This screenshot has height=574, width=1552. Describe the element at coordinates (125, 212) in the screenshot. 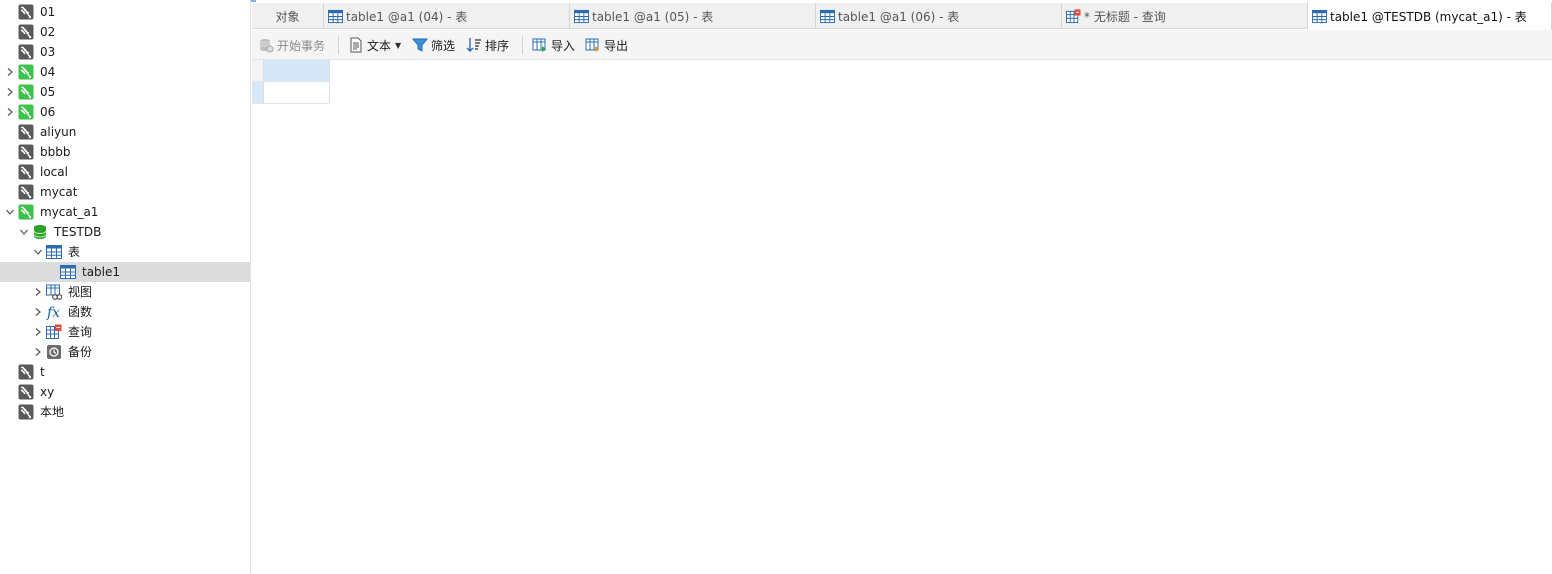

I see `tree-connection-mycat_a1: mycat_a1` at that location.